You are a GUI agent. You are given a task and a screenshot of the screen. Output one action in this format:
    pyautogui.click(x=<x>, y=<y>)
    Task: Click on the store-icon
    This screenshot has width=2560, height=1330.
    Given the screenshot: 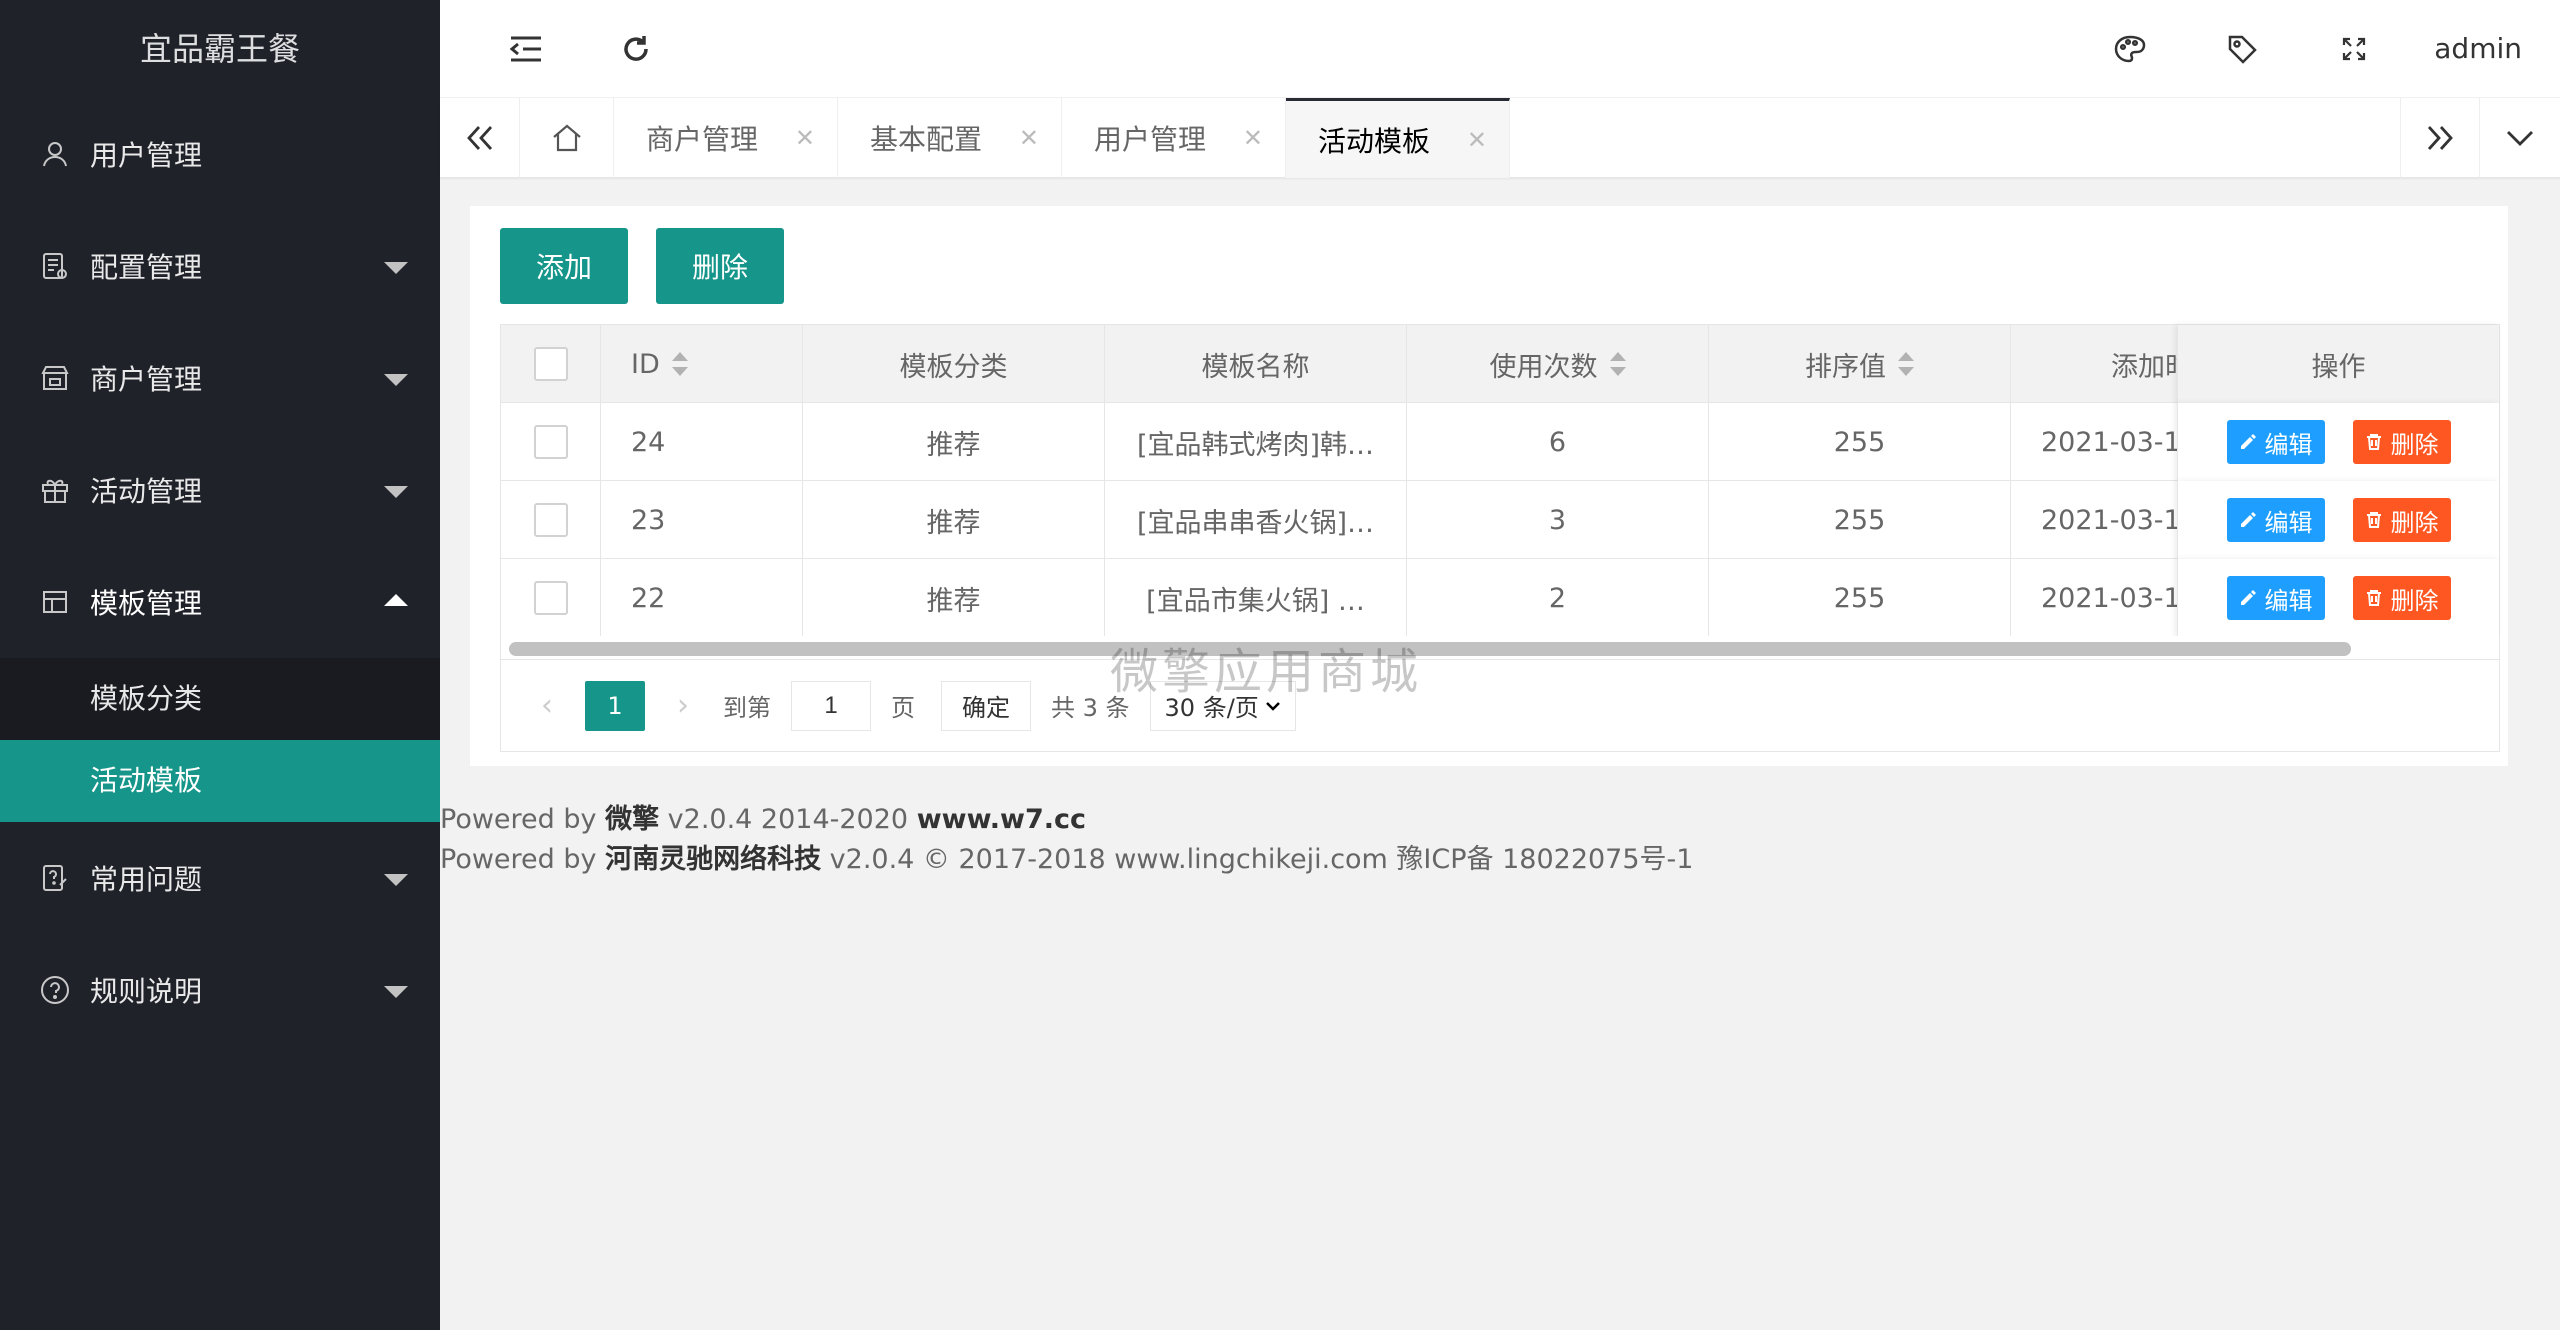 What is the action you would take?
    pyautogui.click(x=55, y=378)
    